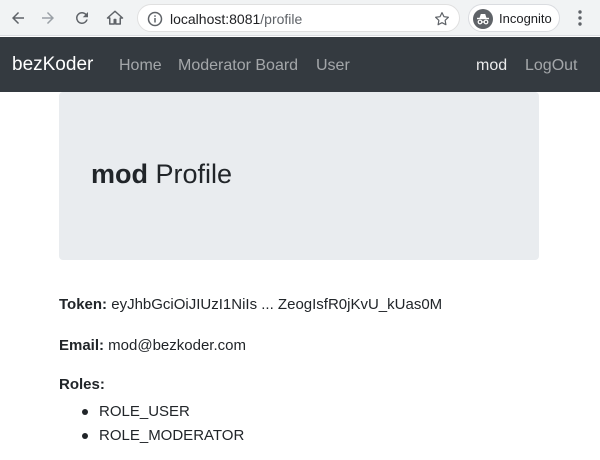 The image size is (600, 460). Describe the element at coordinates (580, 18) in the screenshot. I see `kebab-menu-icon` at that location.